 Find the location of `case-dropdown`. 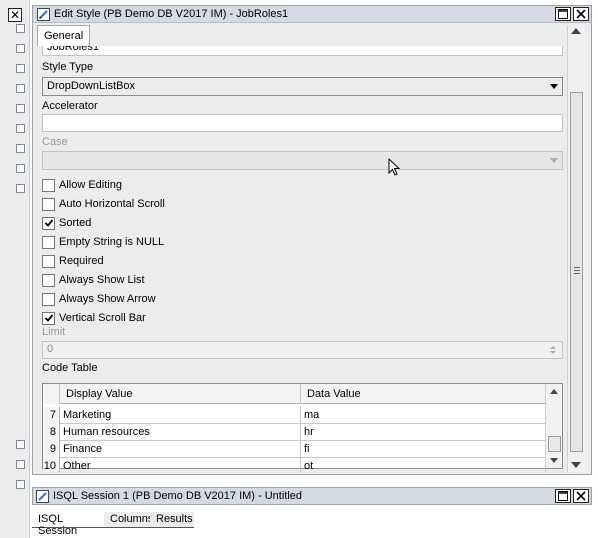

case-dropdown is located at coordinates (302, 160).